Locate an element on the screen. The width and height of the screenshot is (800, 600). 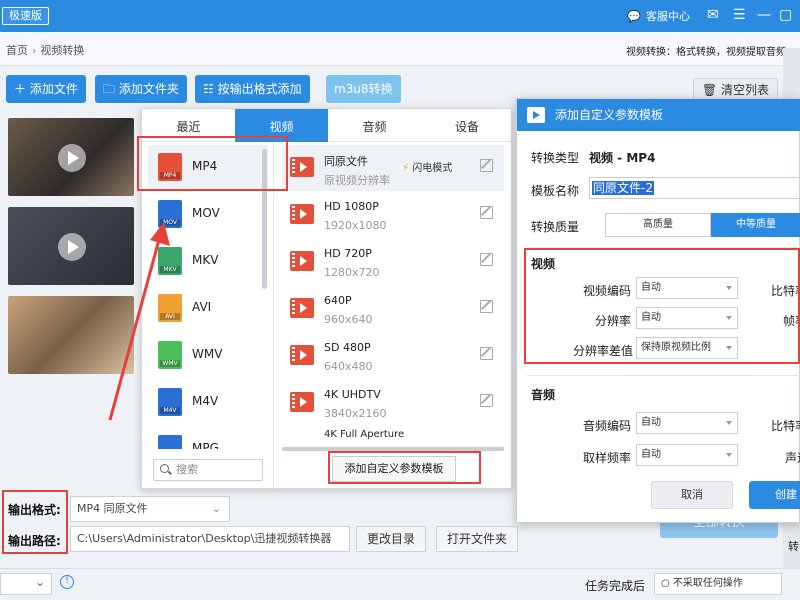
preset-name: 4K UHDTV is located at coordinates (352, 394).